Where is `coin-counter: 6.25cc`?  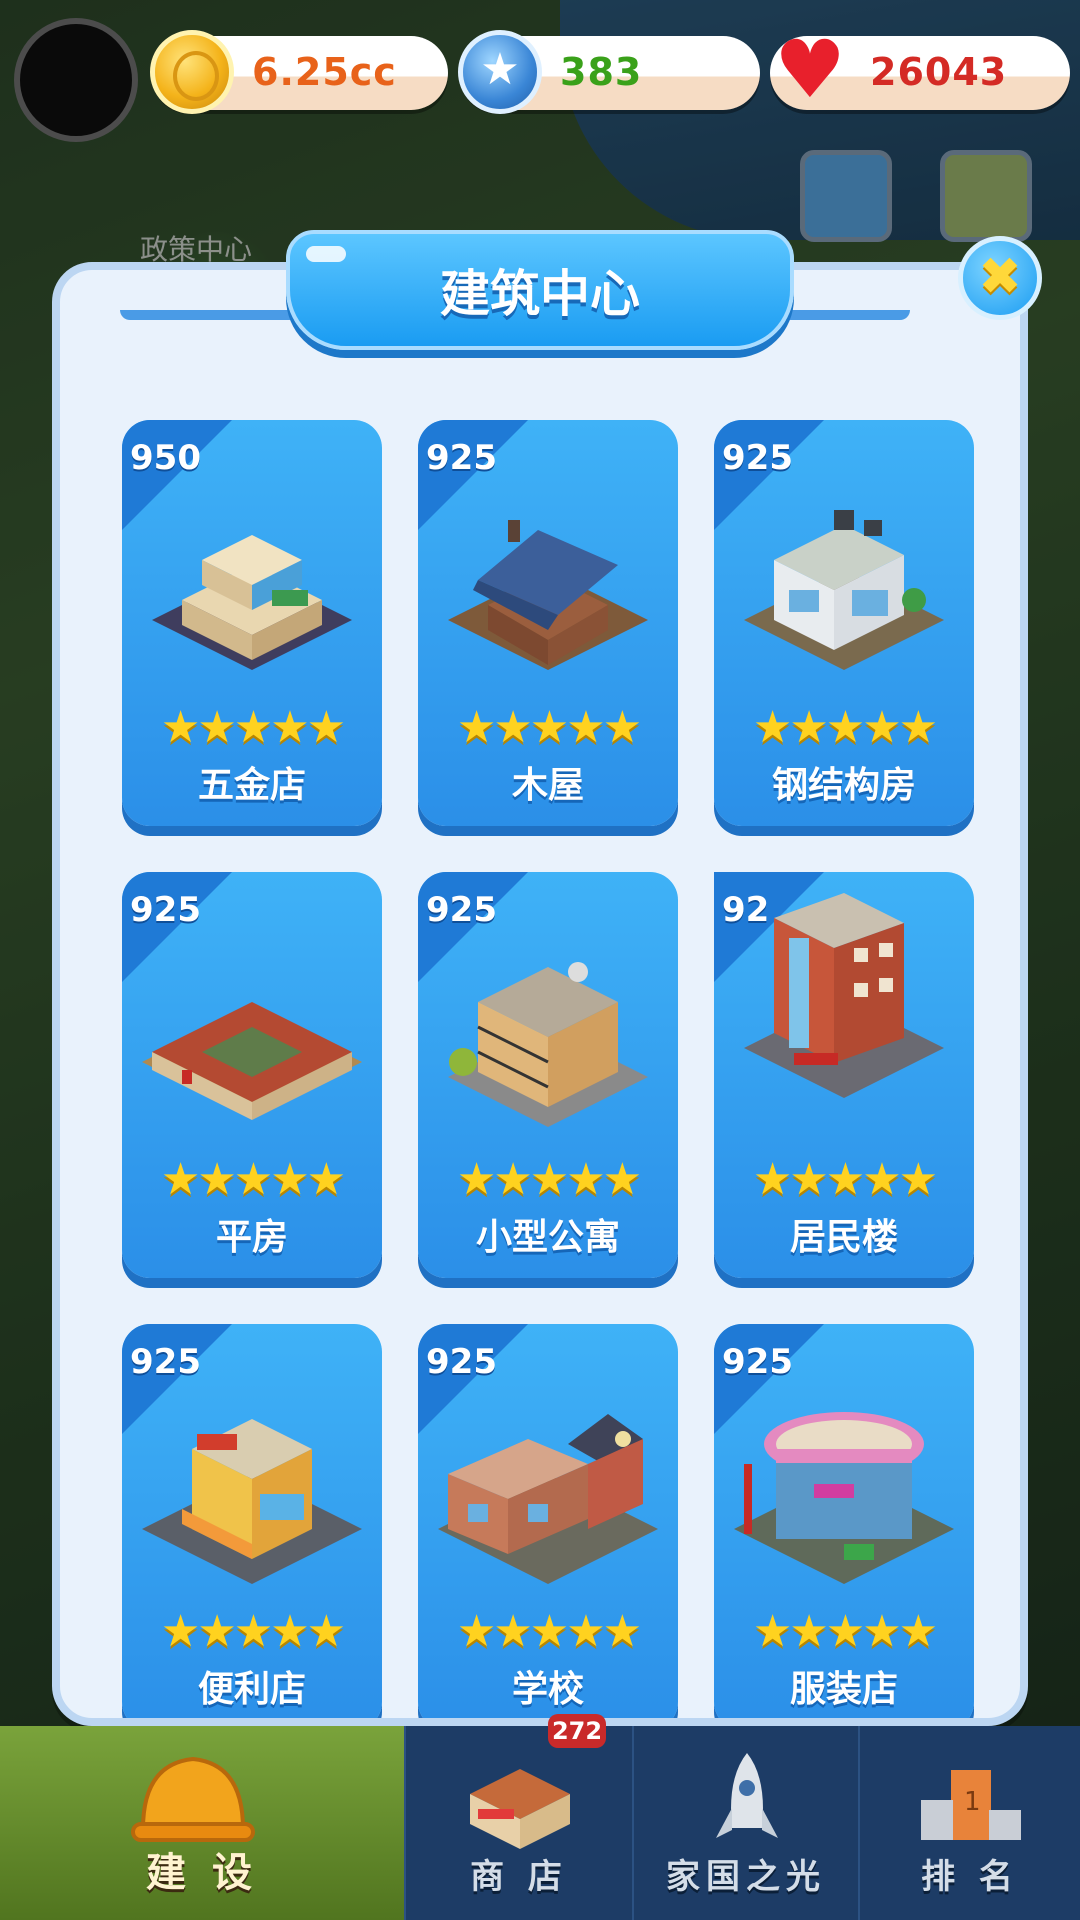
coin-counter: 6.25cc is located at coordinates (299, 72).